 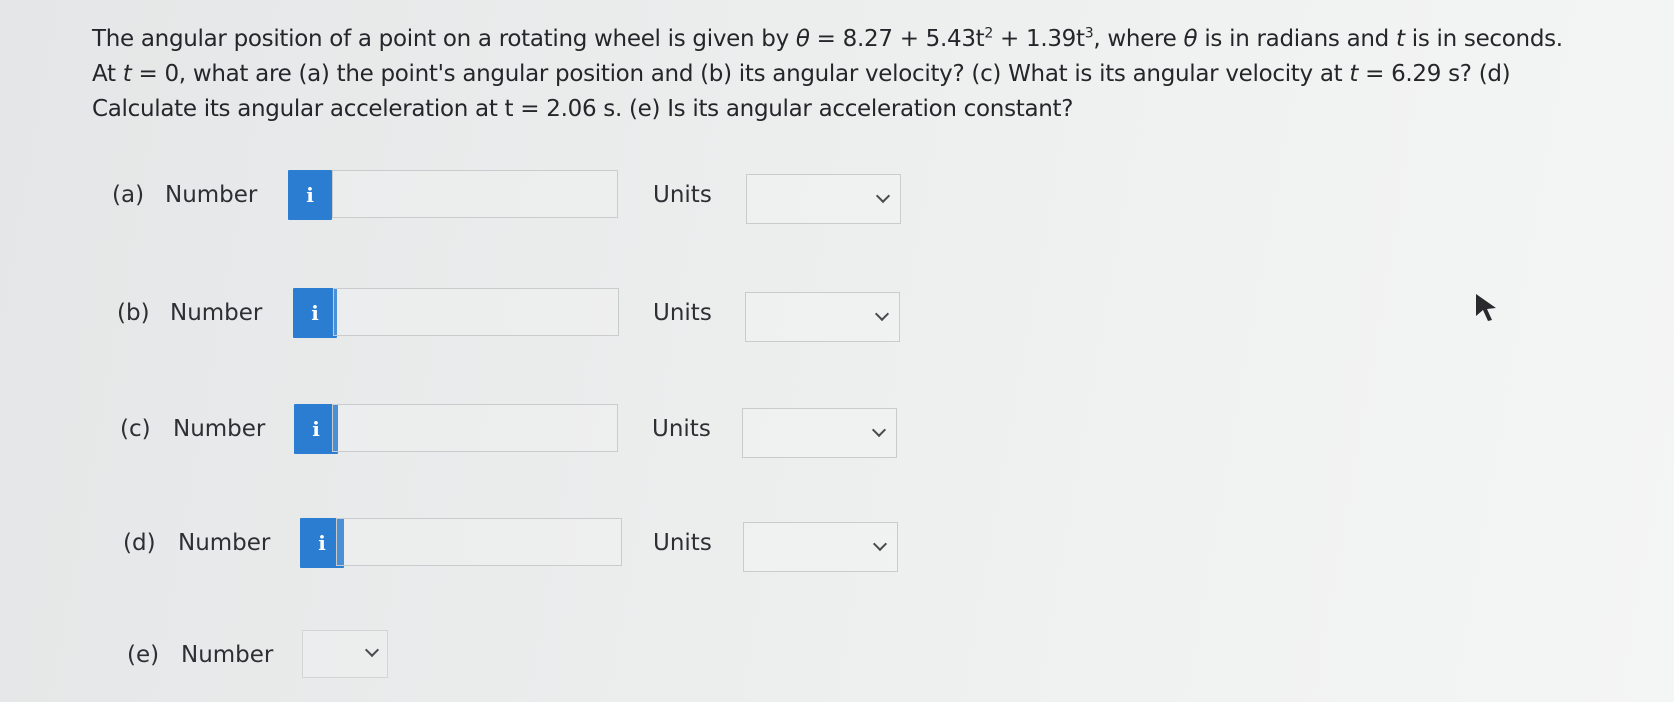 What do you see at coordinates (345, 654) in the screenshot?
I see `answer-dropdown-e` at bounding box center [345, 654].